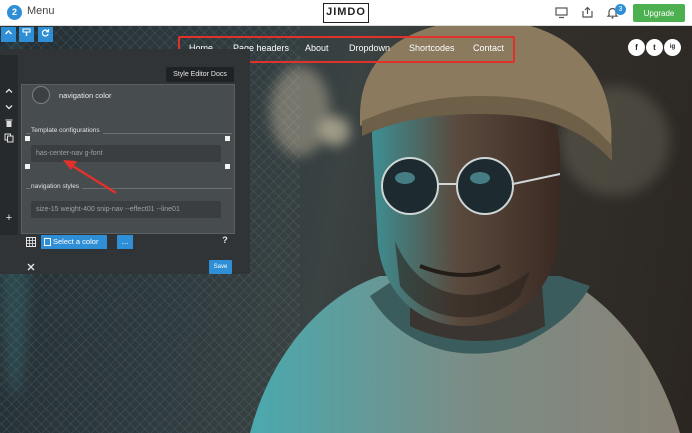 This screenshot has height=433, width=692. I want to click on add-icon: +, so click(9, 218).